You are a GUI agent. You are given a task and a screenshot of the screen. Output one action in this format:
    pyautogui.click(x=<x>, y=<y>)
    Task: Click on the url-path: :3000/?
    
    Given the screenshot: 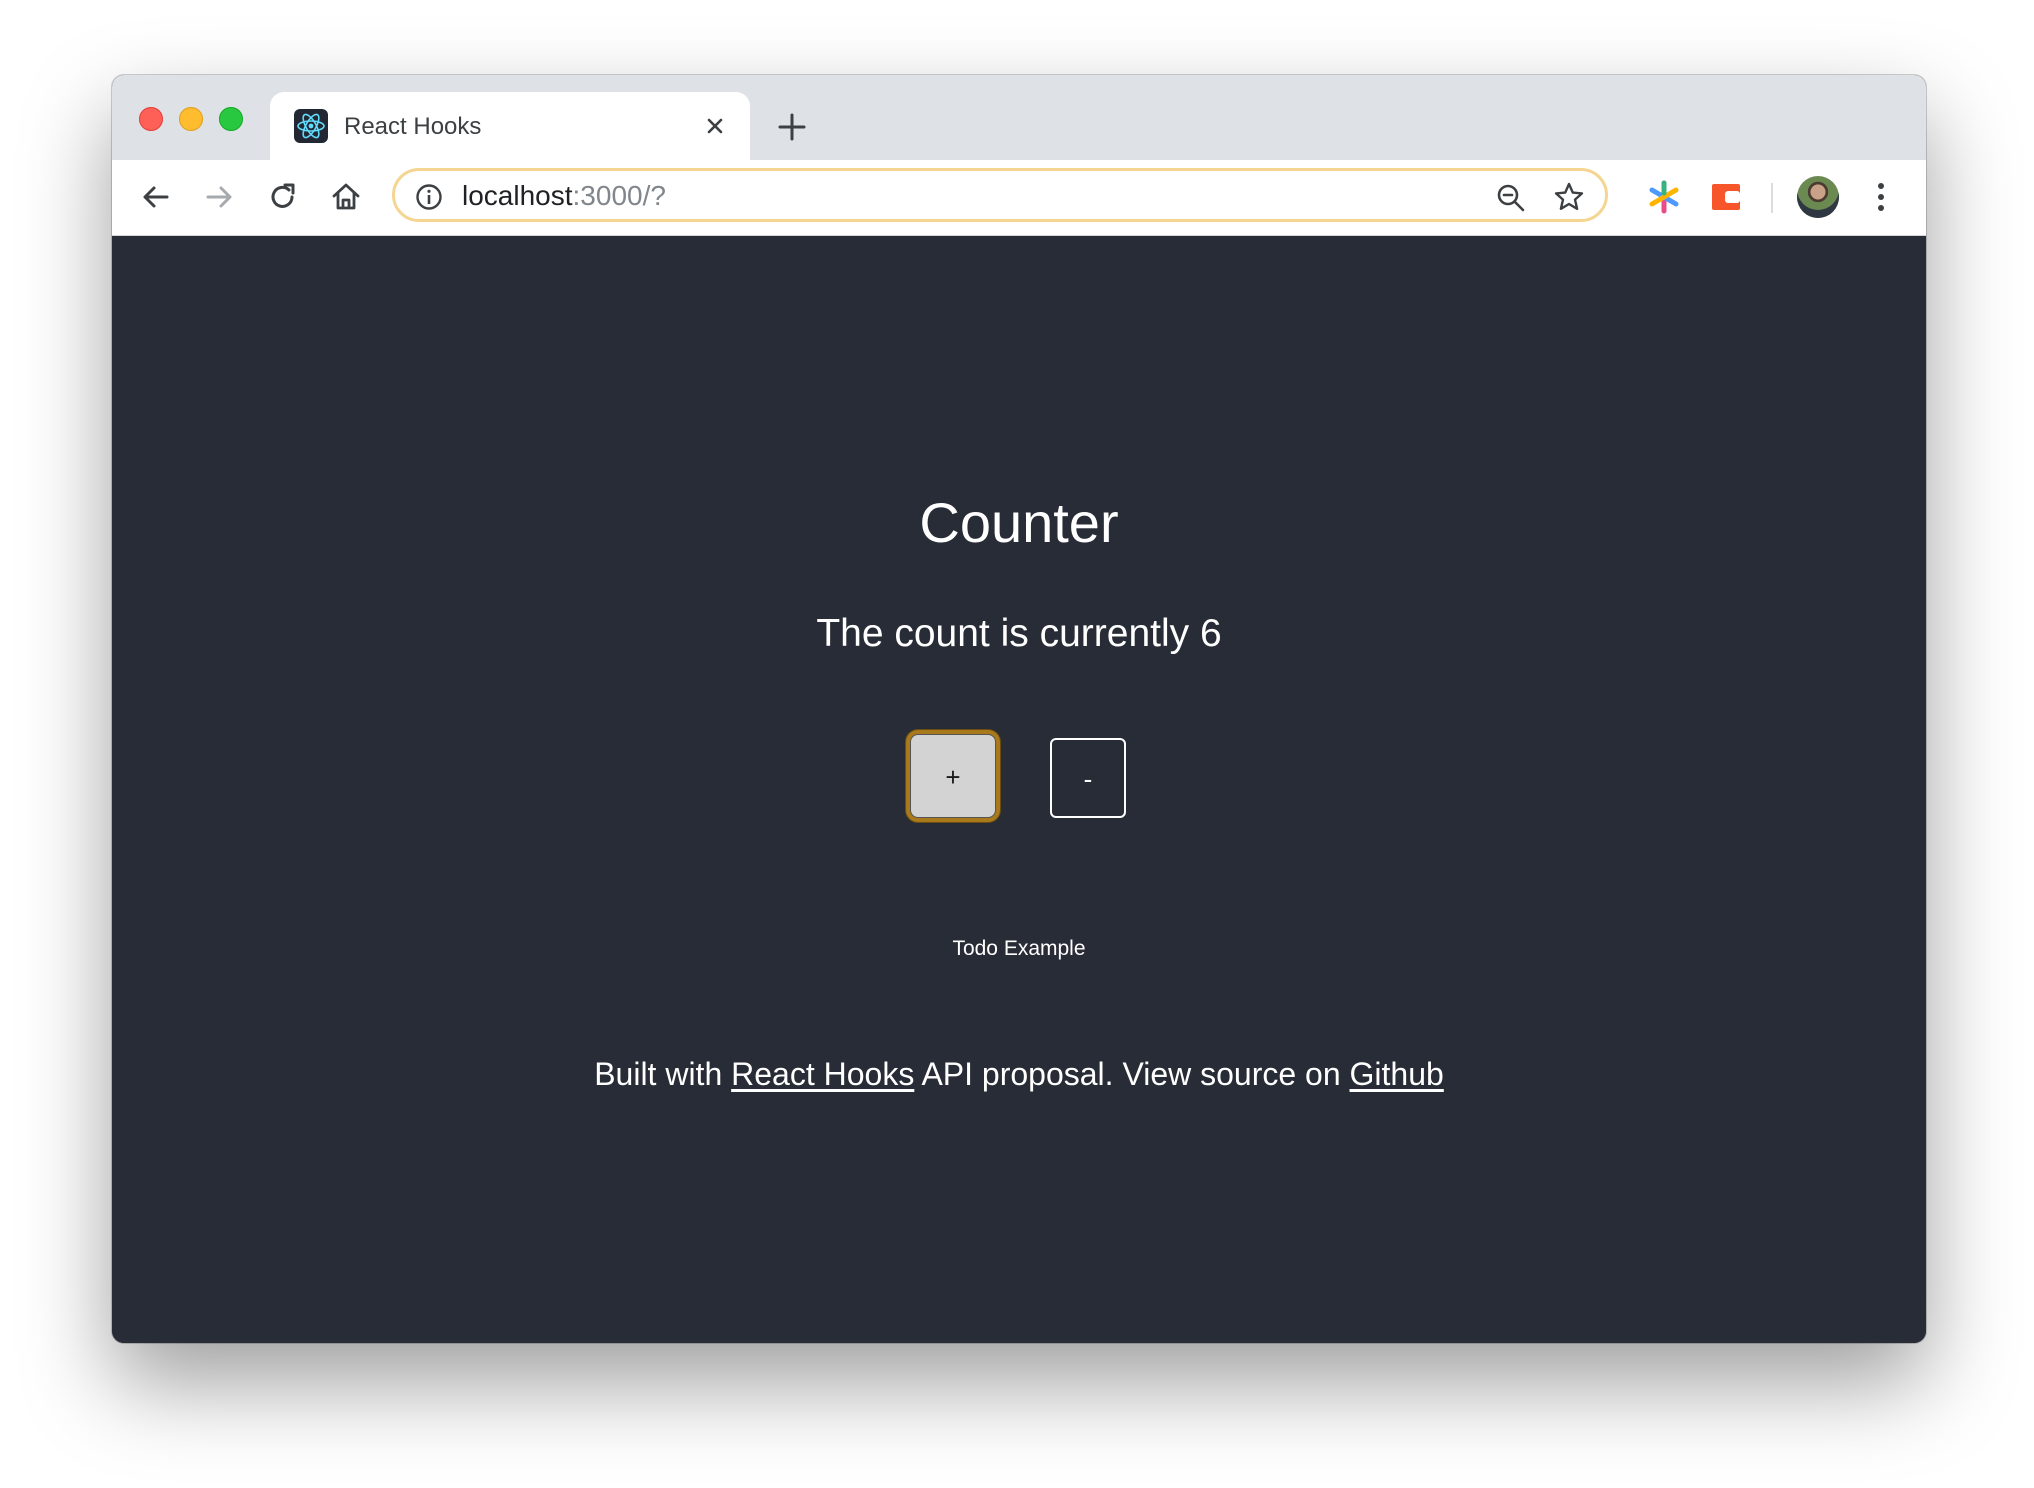 What is the action you would take?
    pyautogui.click(x=619, y=195)
    